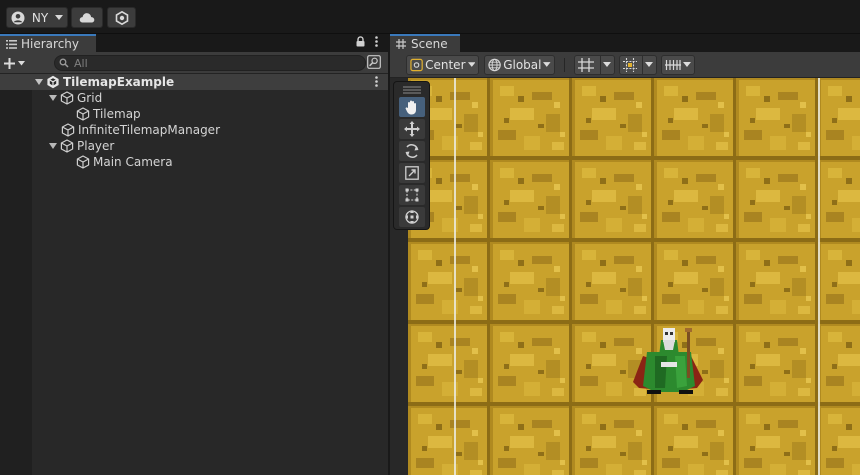 This screenshot has height=475, width=860. I want to click on tab-scene-label: Scene, so click(429, 44).